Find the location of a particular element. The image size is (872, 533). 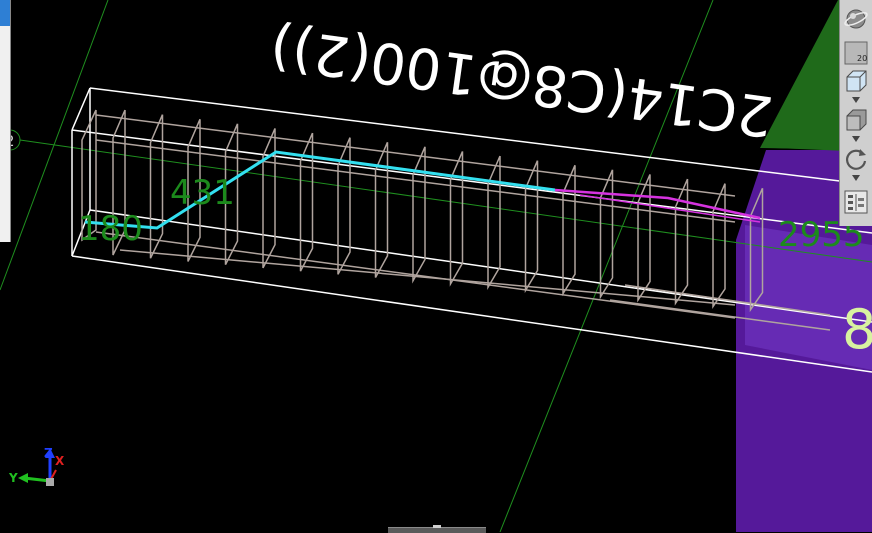

axis-z-label: Z is located at coordinates (48, 453).